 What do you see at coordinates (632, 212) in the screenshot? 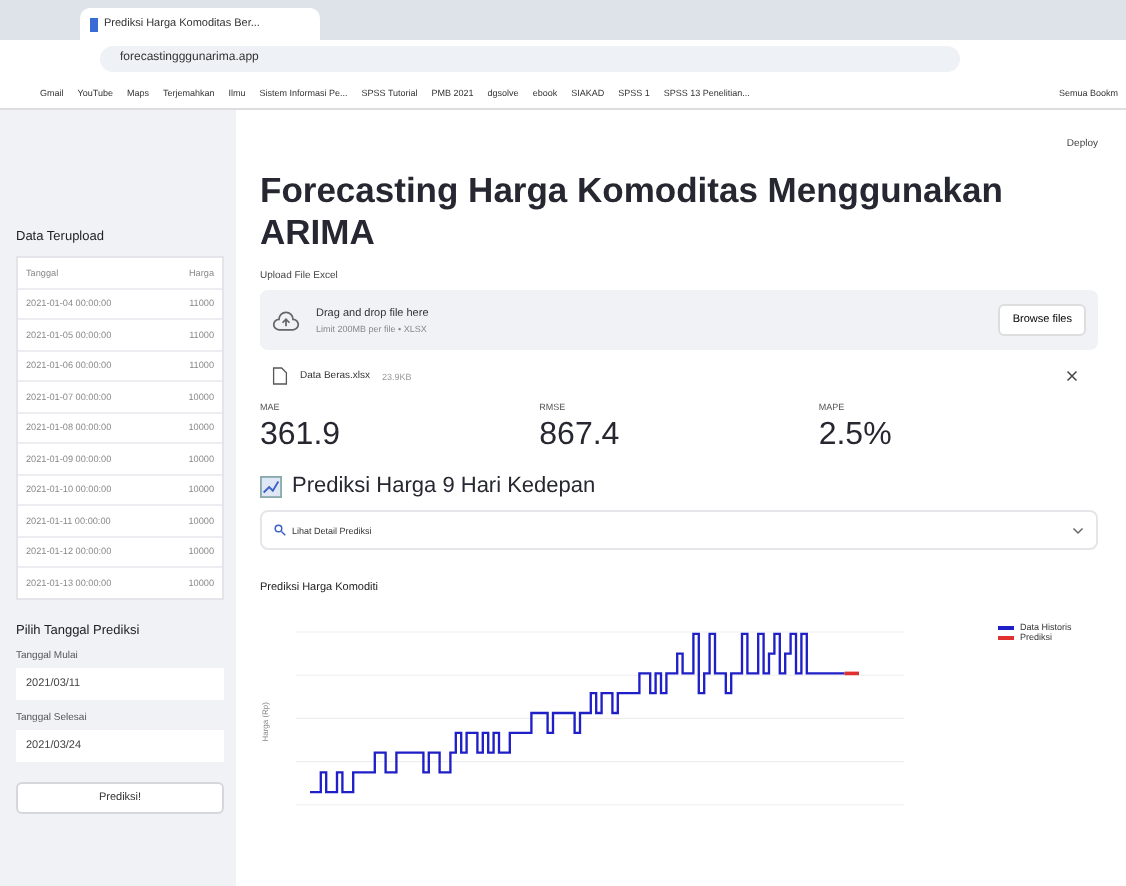
I see `page-title: Forecasting Harga Komoditas Menggunakan ARIMA` at bounding box center [632, 212].